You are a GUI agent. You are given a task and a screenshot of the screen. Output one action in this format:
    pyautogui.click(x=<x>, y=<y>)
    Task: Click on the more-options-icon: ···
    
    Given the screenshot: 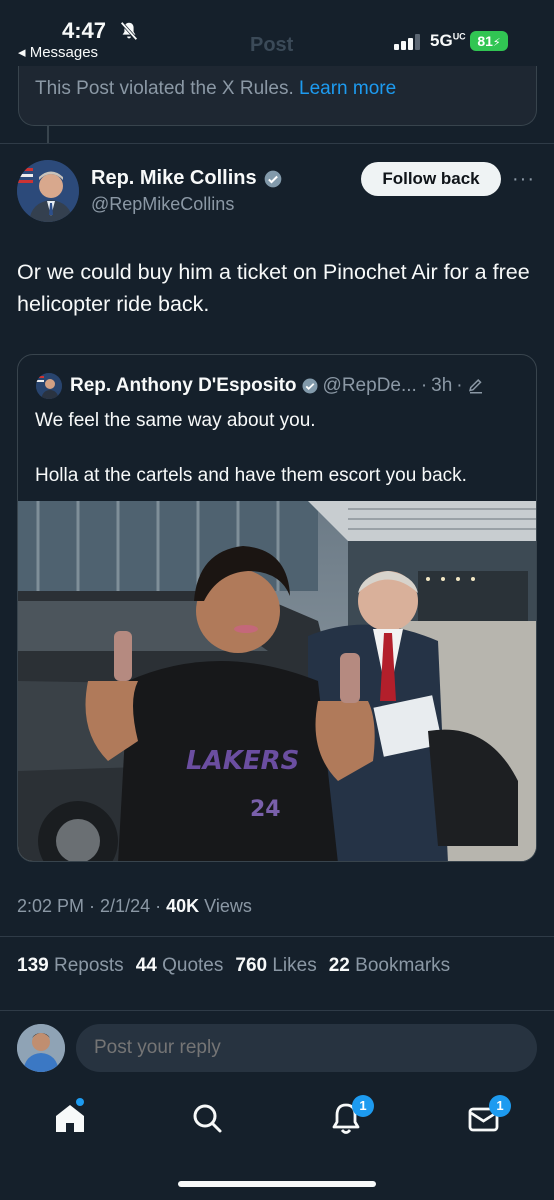 What is the action you would take?
    pyautogui.click(x=523, y=179)
    